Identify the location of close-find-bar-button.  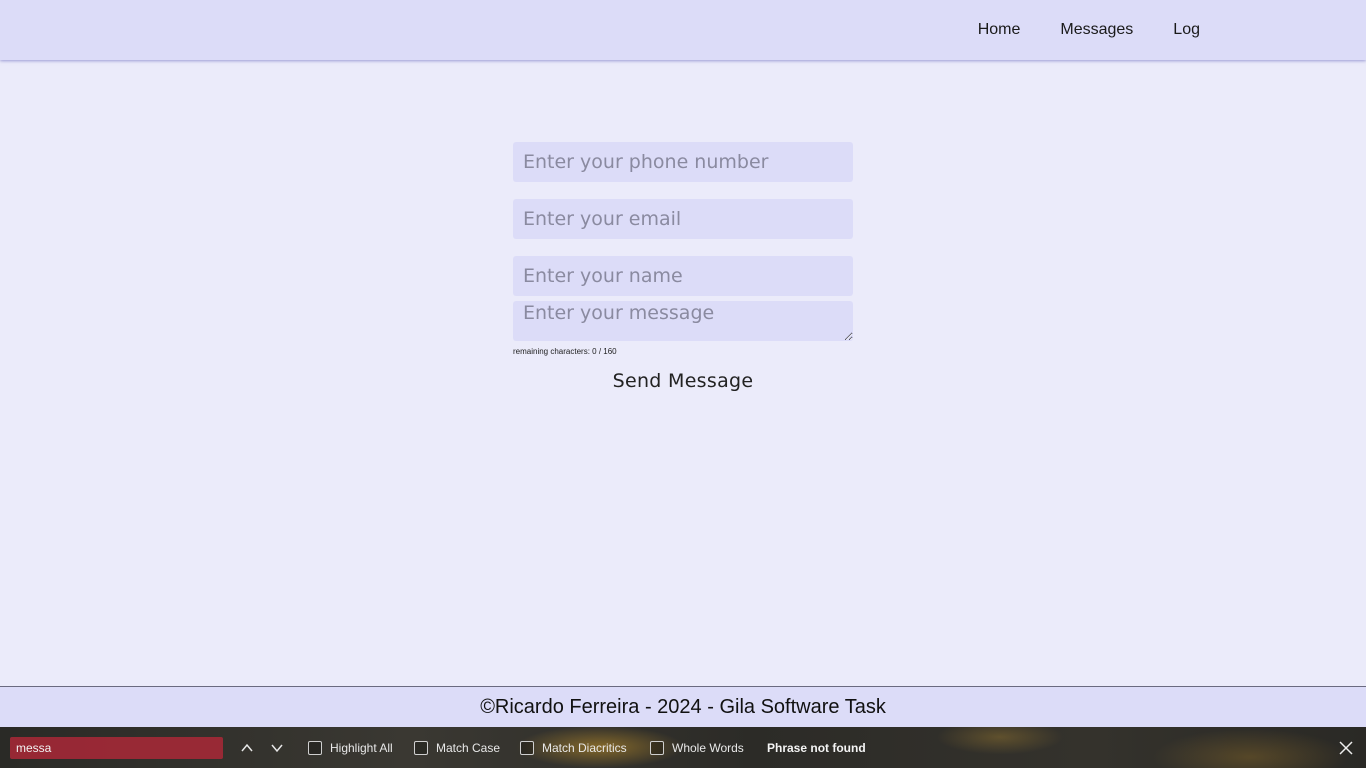
(1346, 748).